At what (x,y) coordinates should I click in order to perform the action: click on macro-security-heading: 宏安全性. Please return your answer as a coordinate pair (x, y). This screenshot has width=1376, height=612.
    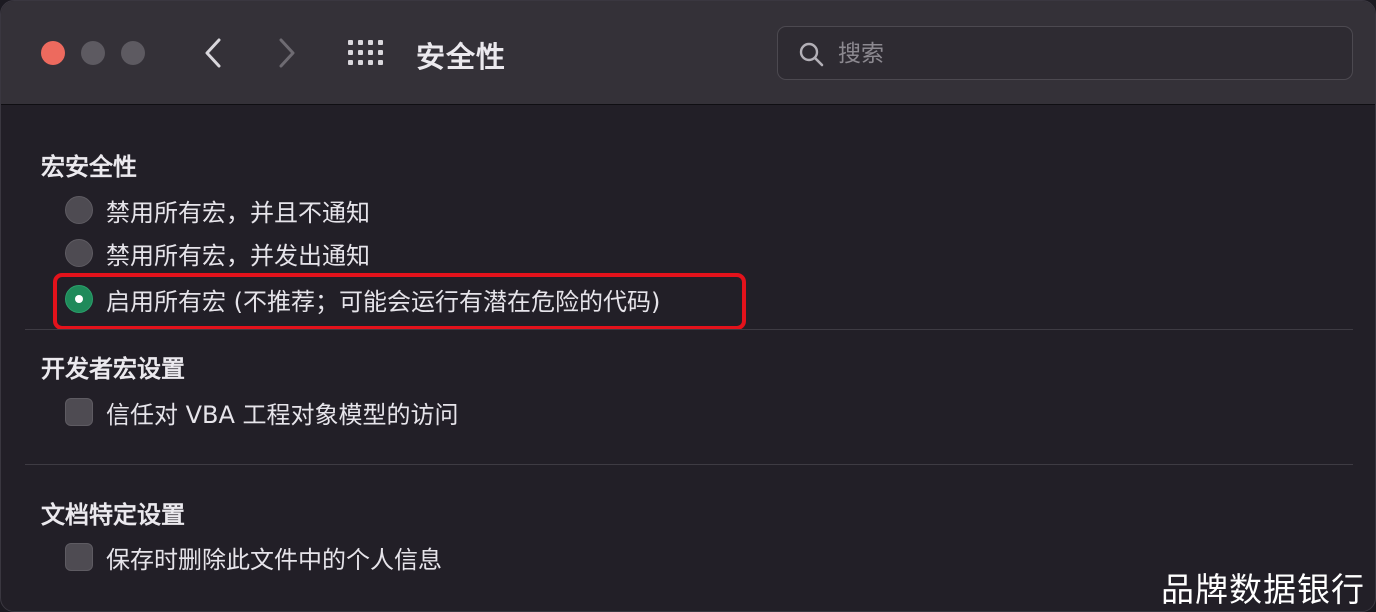
    Looking at the image, I should click on (89, 167).